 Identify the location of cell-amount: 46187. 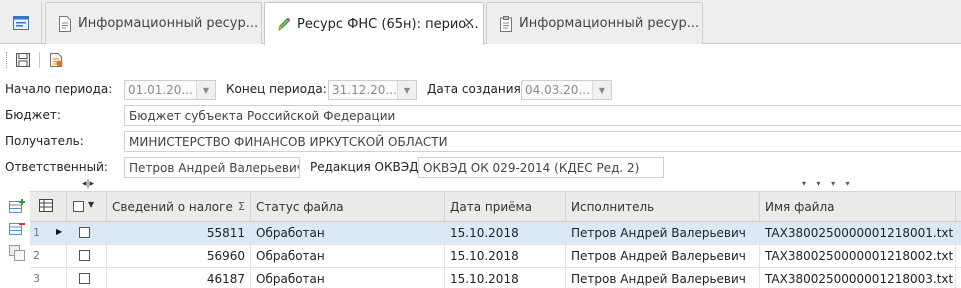
(179, 278).